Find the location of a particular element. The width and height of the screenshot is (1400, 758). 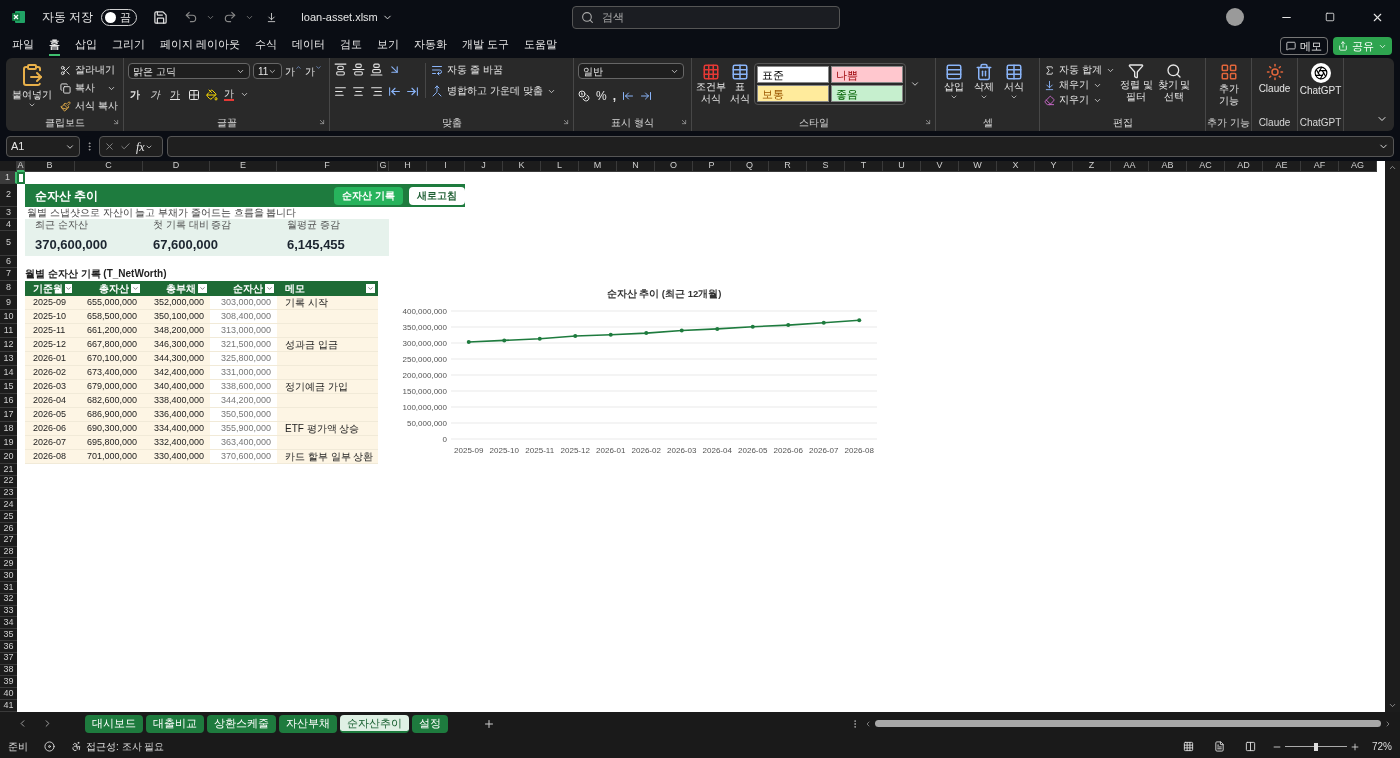

row-header: 2 is located at coordinates (8, 195).